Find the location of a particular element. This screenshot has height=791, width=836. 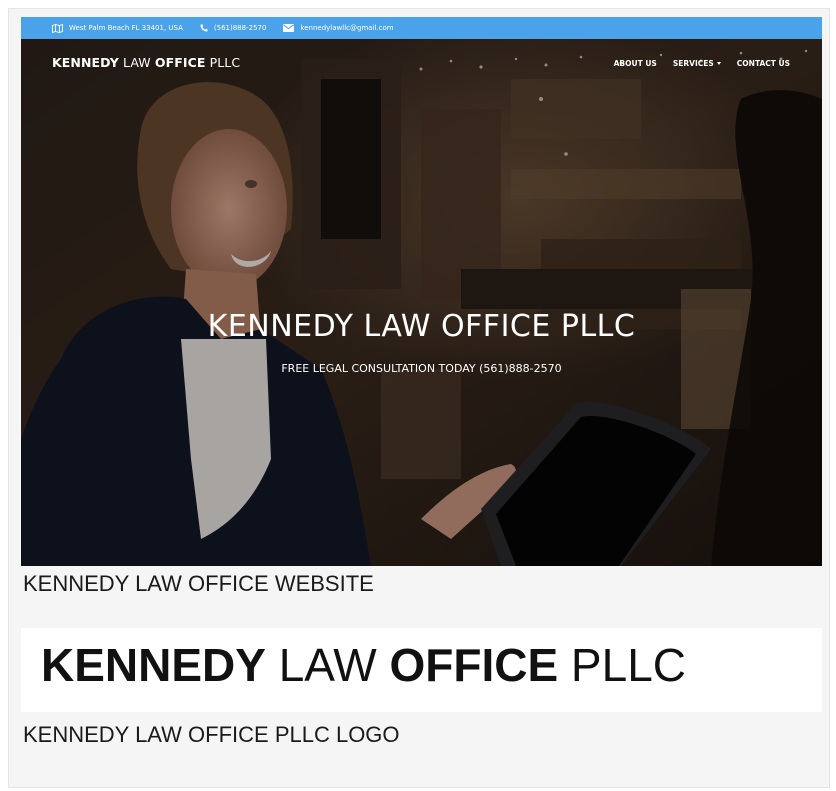

chevron-down-icon is located at coordinates (718, 63).